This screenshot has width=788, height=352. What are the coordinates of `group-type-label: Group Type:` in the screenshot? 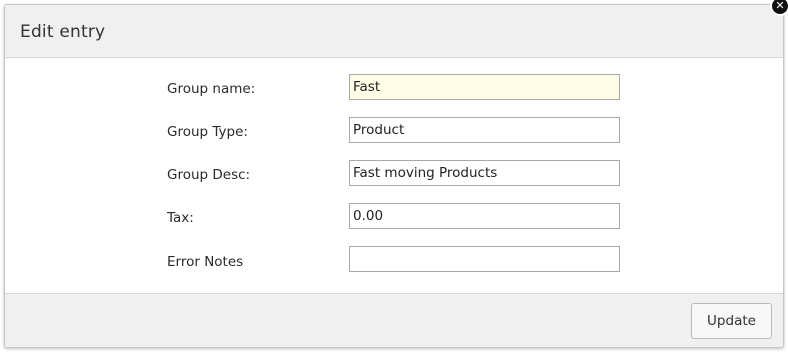 It's located at (207, 132).